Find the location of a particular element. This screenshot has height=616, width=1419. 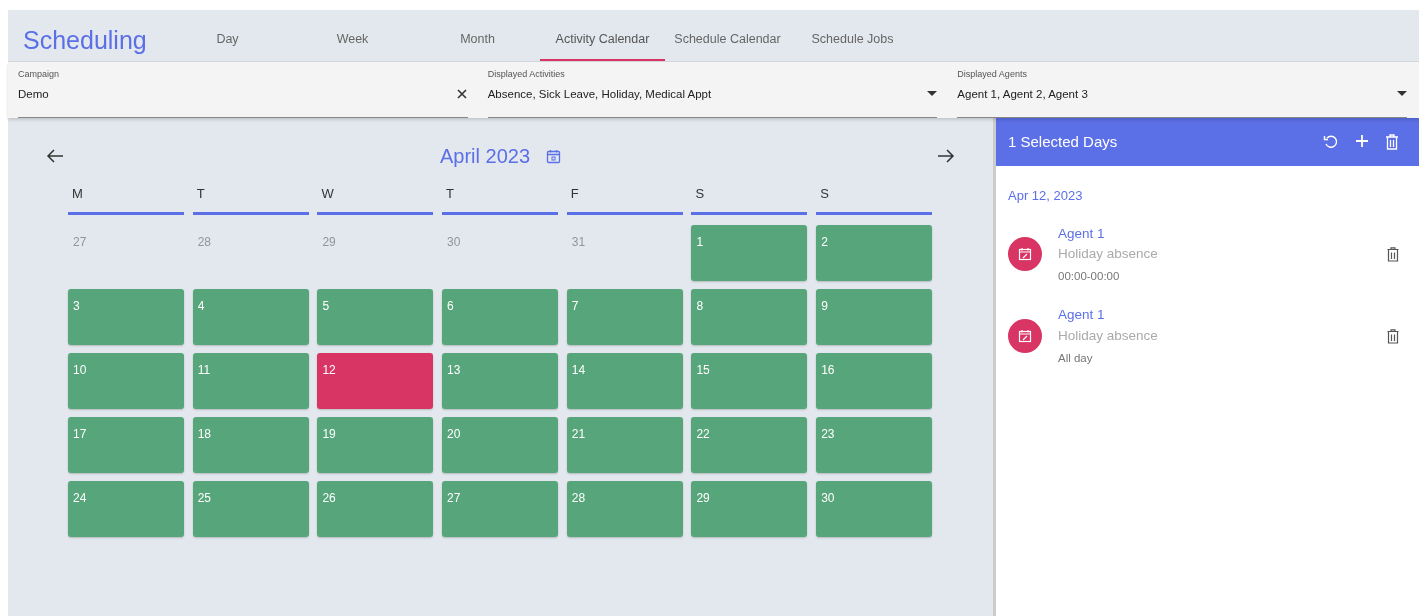

time-text: 00:00-00:00 is located at coordinates (1089, 276).